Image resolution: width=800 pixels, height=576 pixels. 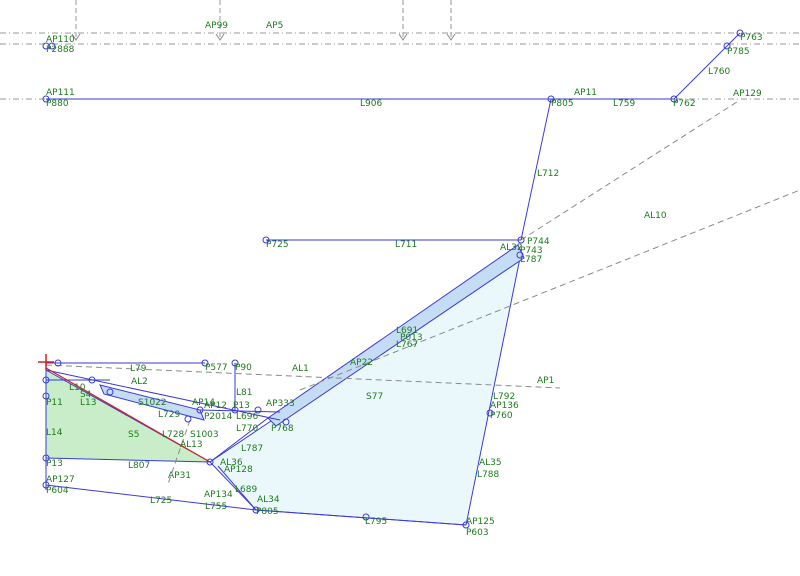 What do you see at coordinates (218, 495) in the screenshot?
I see `label-ap134: AP134` at bounding box center [218, 495].